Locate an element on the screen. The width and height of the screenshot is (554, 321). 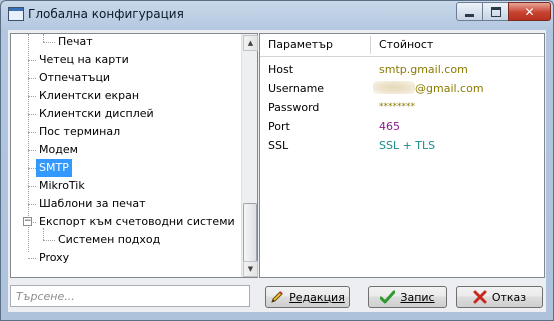
window-title: Глобална конфигурация is located at coordinates (106, 14).